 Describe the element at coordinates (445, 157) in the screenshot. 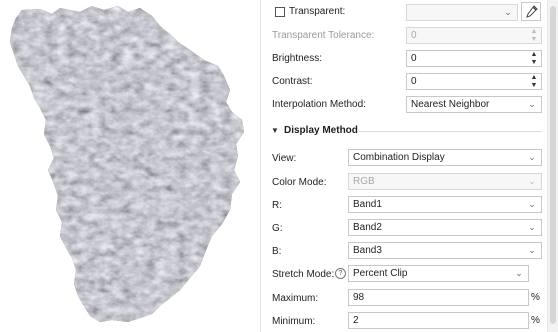

I see `view-dropdown: Combination Display ⌄` at that location.